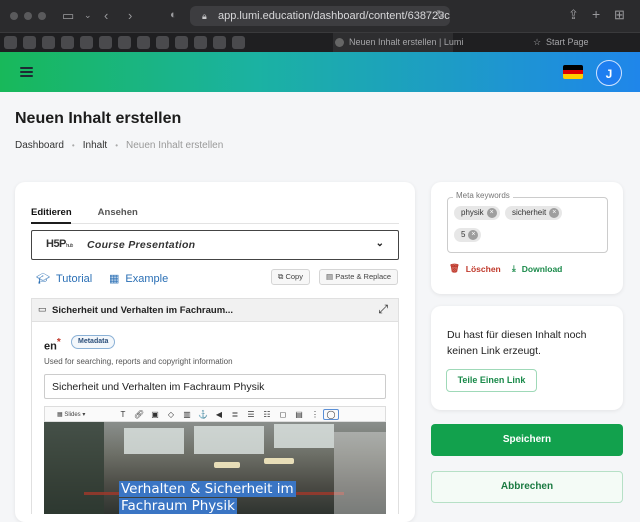  I want to click on breadcrumb-dashboard: Dashboard, so click(39, 145).